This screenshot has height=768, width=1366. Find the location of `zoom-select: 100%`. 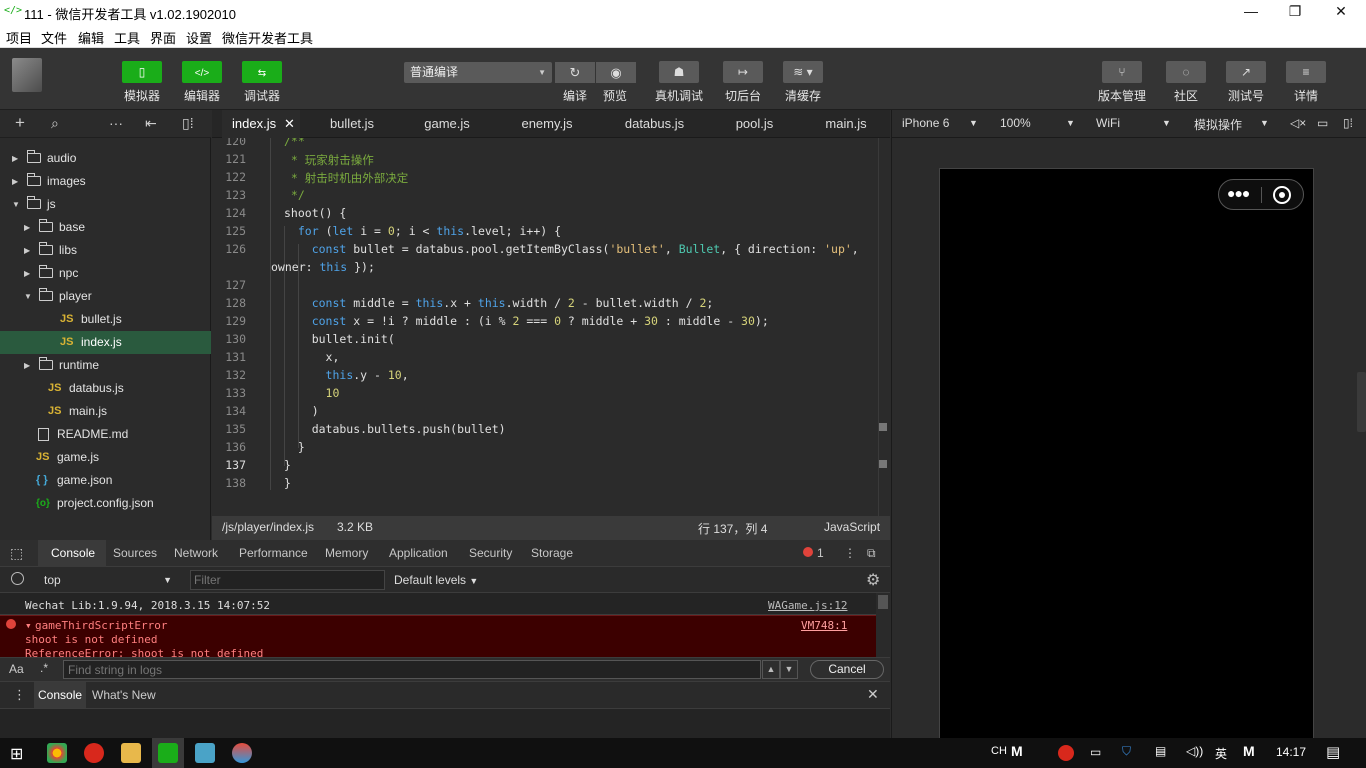

zoom-select: 100% is located at coordinates (1015, 123).